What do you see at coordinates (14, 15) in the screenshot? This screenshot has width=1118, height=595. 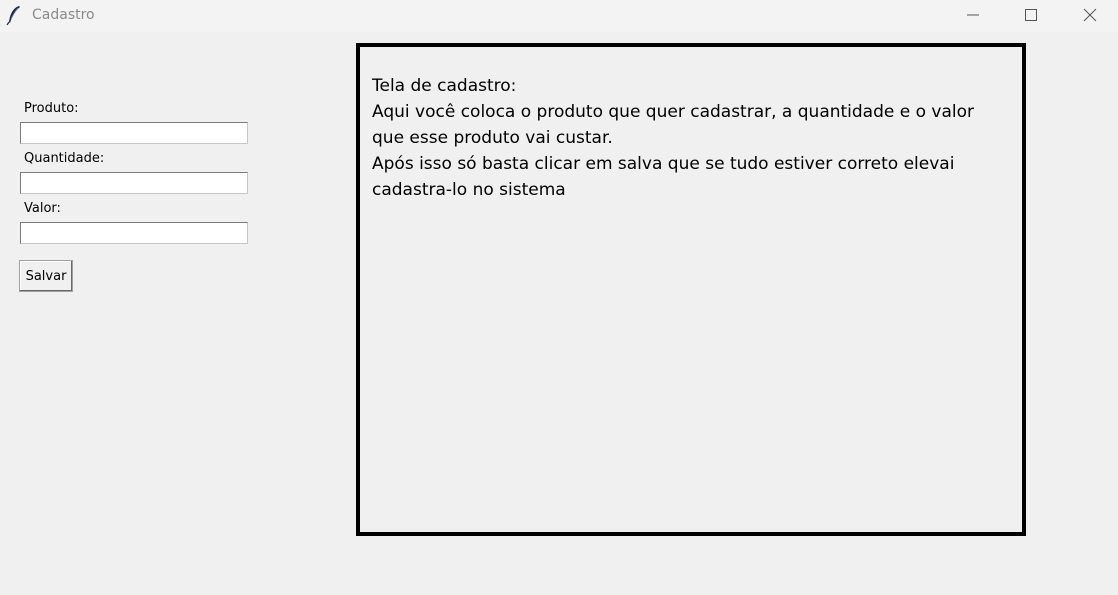 I see `feather-icon` at bounding box center [14, 15].